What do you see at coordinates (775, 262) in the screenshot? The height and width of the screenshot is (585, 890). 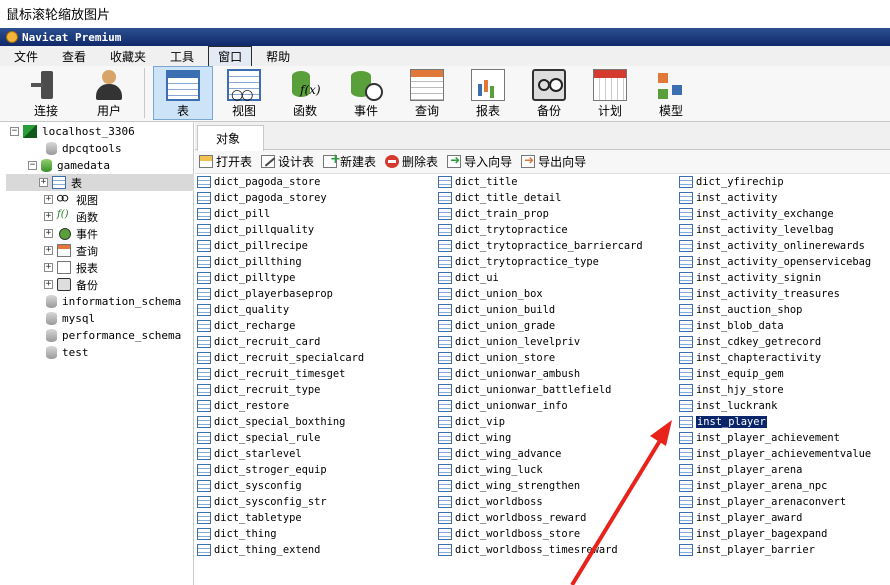 I see `table-list-item: inst_activity_openservicebag` at bounding box center [775, 262].